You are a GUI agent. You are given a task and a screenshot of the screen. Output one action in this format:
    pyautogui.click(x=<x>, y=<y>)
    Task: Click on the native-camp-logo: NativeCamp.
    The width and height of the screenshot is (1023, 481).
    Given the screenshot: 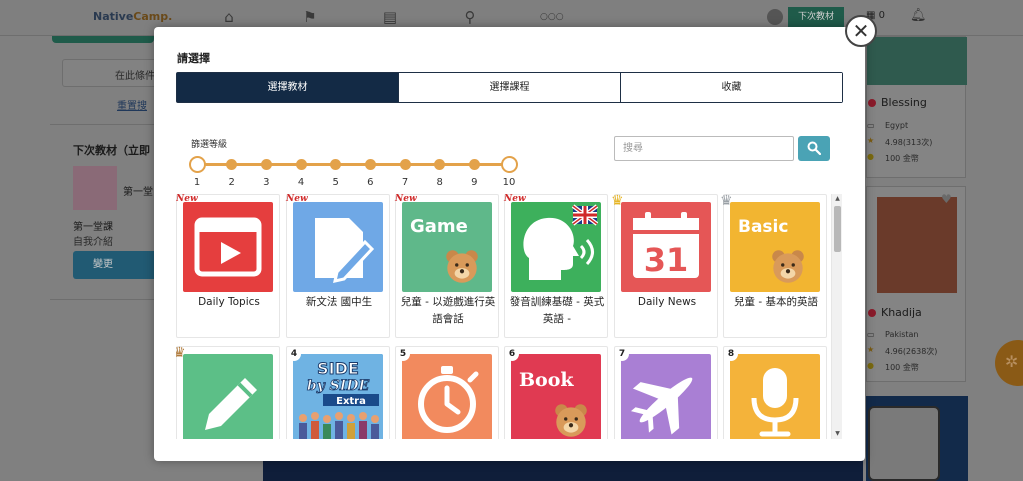 What is the action you would take?
    pyautogui.click(x=132, y=16)
    